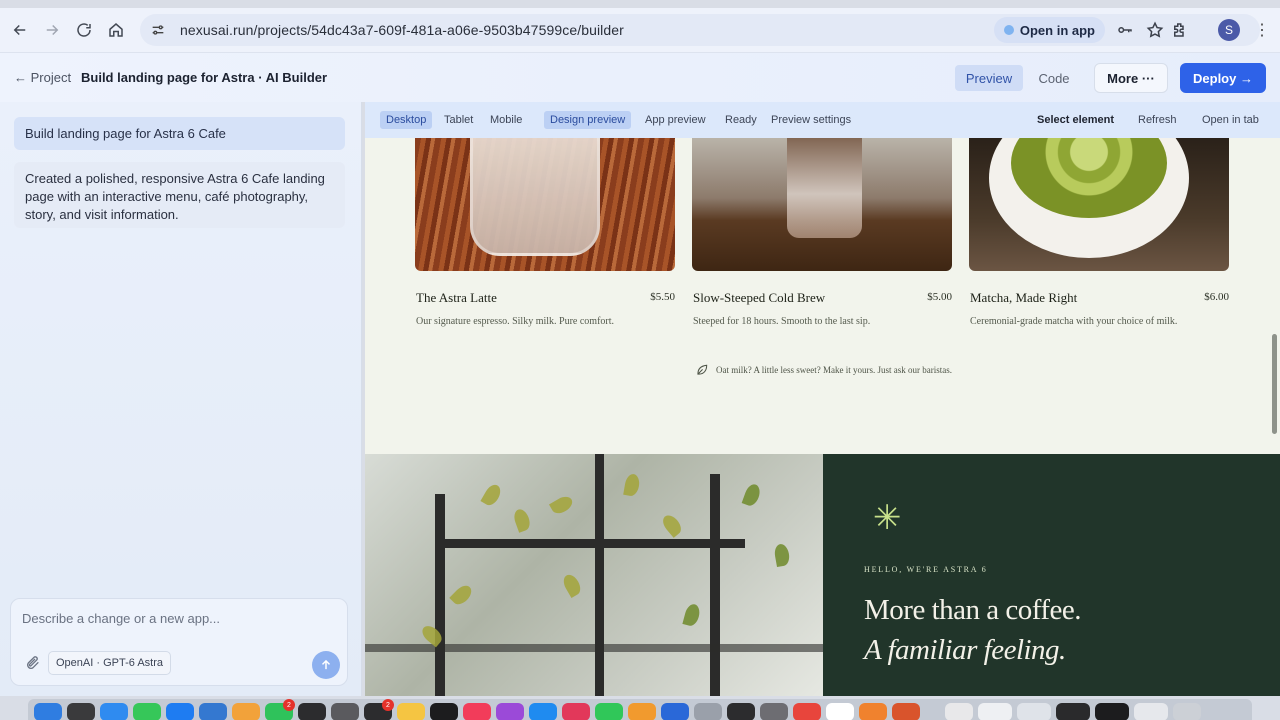  Describe the element at coordinates (594, 575) in the screenshot. I see `cafe-interior-photo` at that location.